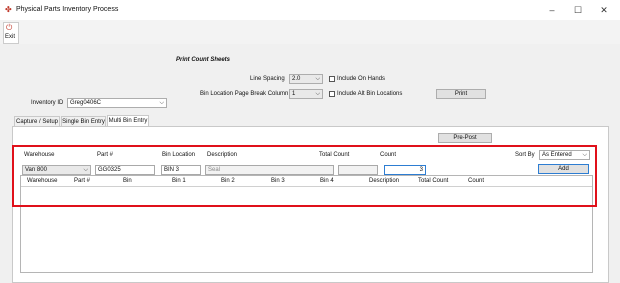 The height and width of the screenshot is (283, 620). What do you see at coordinates (552, 10) in the screenshot?
I see `minimize-button: –` at bounding box center [552, 10].